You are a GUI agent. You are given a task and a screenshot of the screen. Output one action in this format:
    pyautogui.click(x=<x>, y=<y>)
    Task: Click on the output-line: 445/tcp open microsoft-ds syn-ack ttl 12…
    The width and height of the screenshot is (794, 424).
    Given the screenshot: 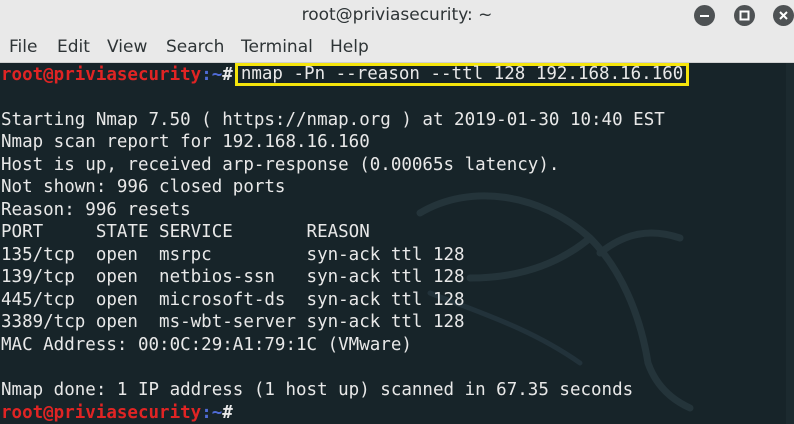 What is the action you would take?
    pyautogui.click(x=233, y=300)
    